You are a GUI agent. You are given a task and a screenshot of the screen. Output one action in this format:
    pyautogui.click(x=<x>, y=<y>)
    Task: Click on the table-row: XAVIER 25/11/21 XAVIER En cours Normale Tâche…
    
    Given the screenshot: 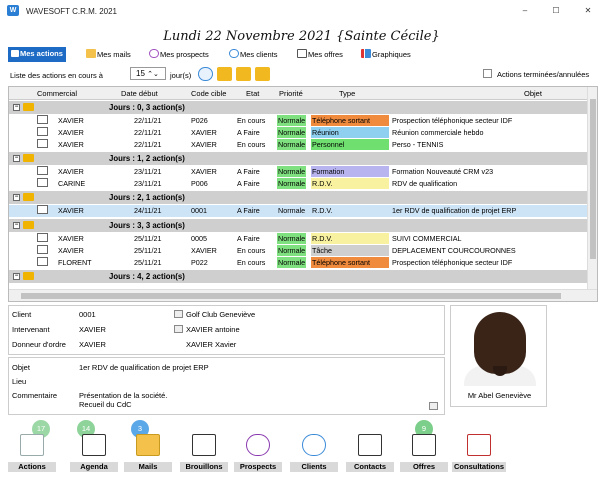 What is the action you would take?
    pyautogui.click(x=298, y=250)
    